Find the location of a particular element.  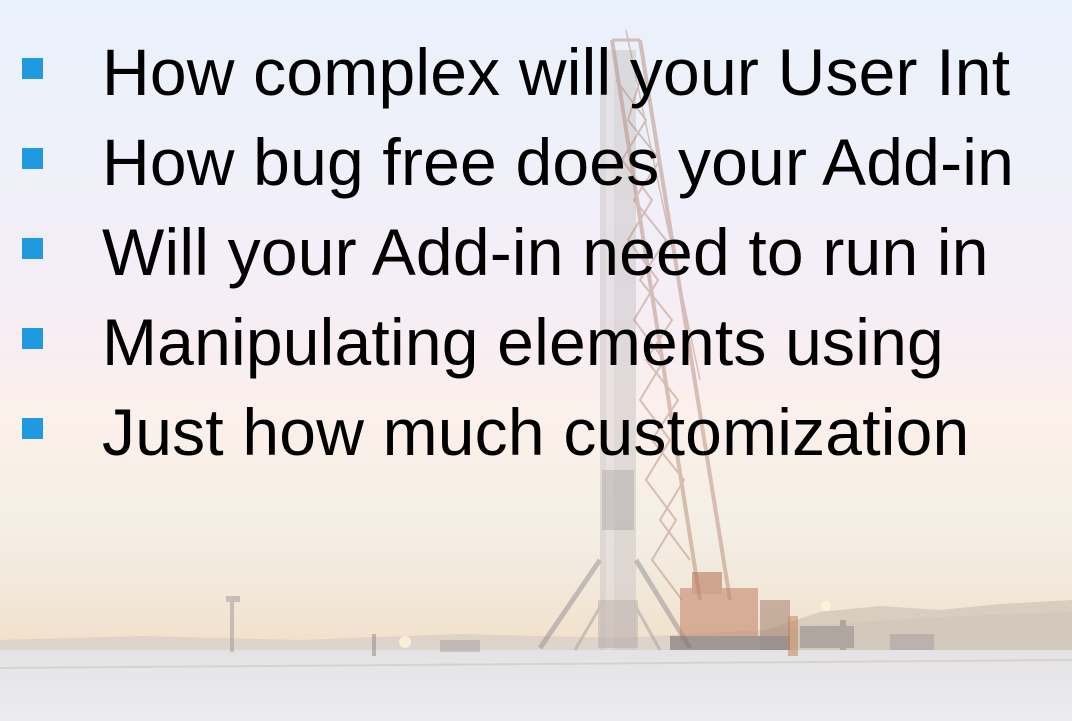

bullet-text: How bug free does your Add-in is located at coordinates (558, 162).